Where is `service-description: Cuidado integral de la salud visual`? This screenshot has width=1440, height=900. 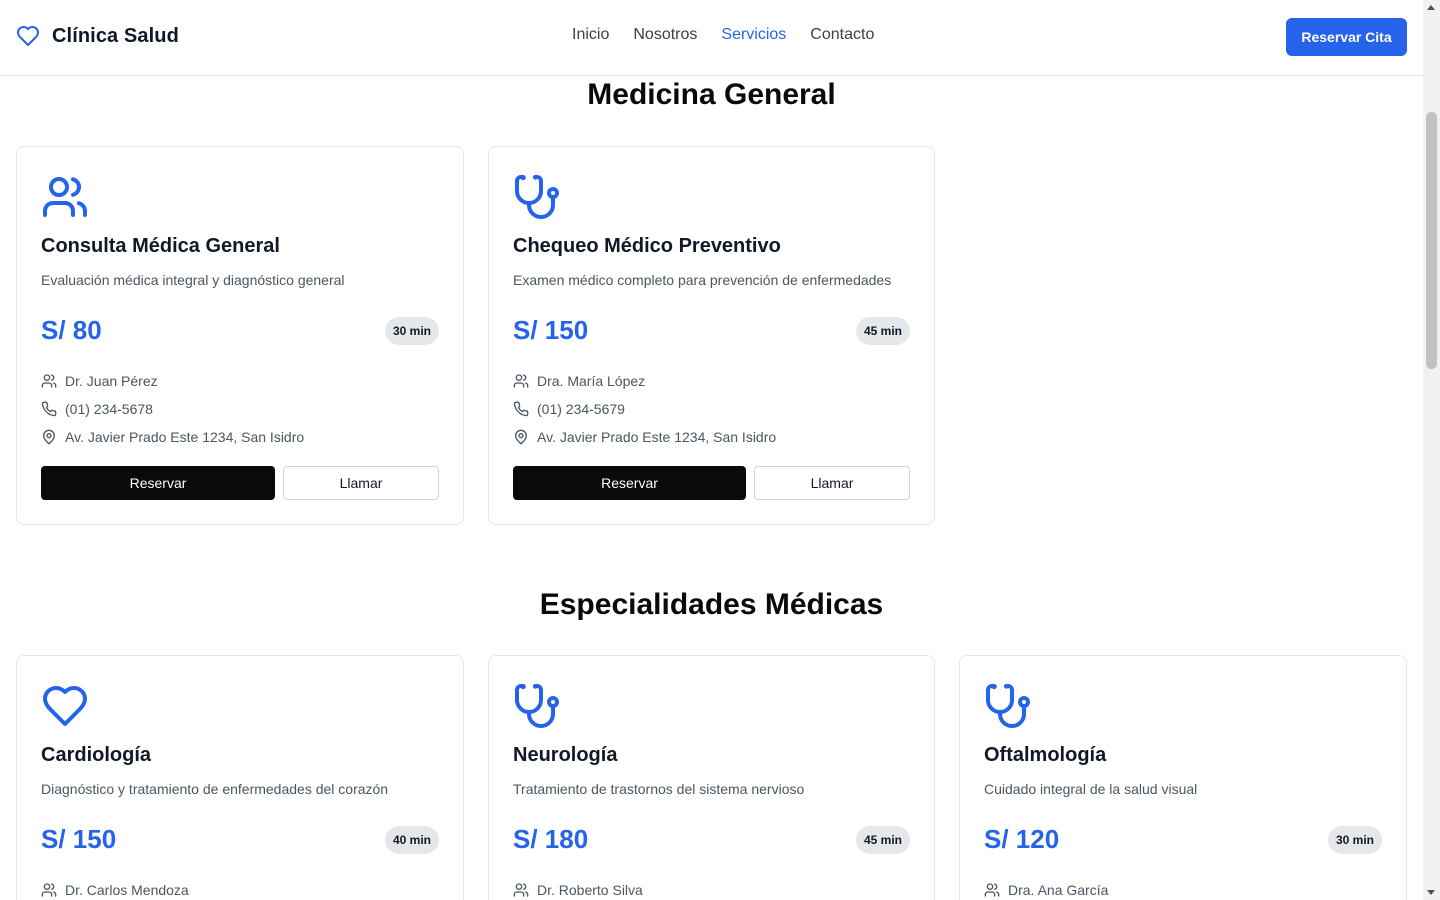
service-description: Cuidado integral de la salud visual is located at coordinates (1091, 789).